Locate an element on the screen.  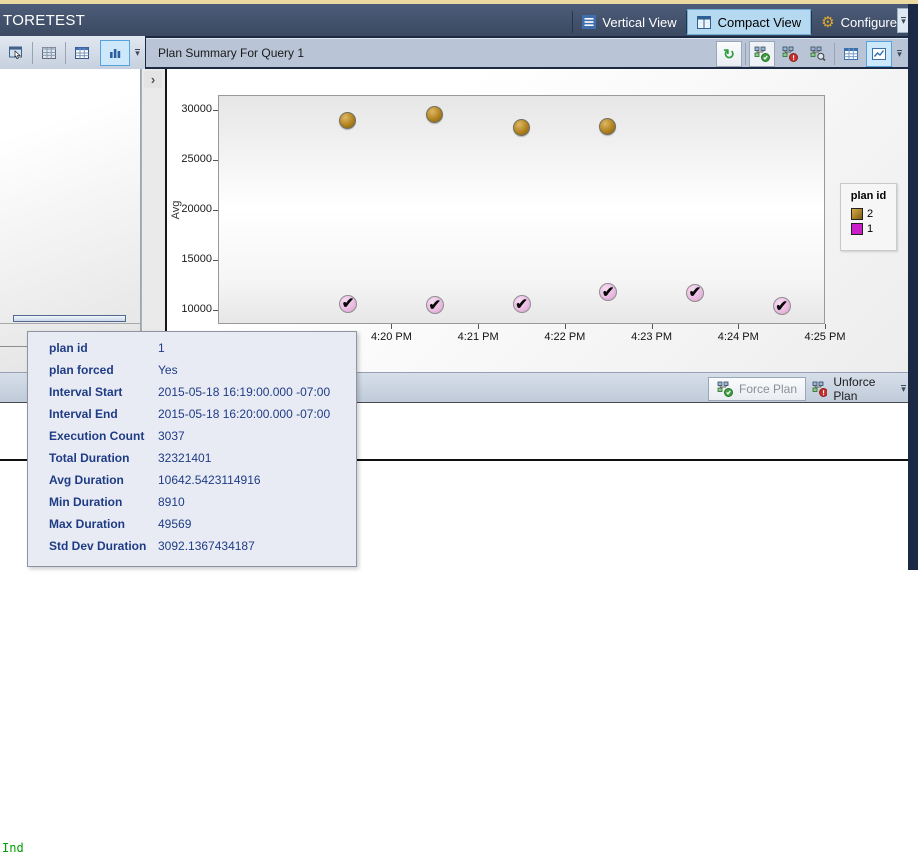
tooltip-label: Interval End is located at coordinates (83, 414).